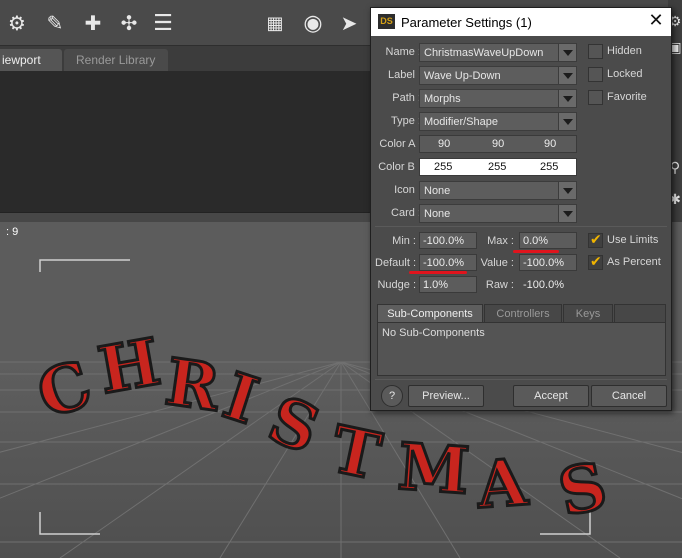 This screenshot has height=558, width=682. I want to click on section-divider, so click(521, 226).